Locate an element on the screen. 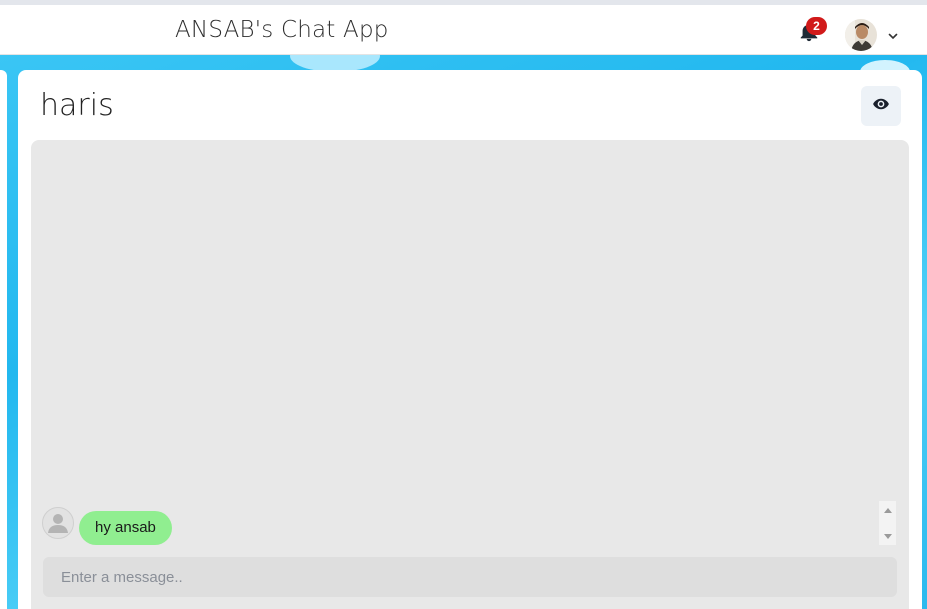 The width and height of the screenshot is (927, 609). profile-menu-button is located at coordinates (872, 35).